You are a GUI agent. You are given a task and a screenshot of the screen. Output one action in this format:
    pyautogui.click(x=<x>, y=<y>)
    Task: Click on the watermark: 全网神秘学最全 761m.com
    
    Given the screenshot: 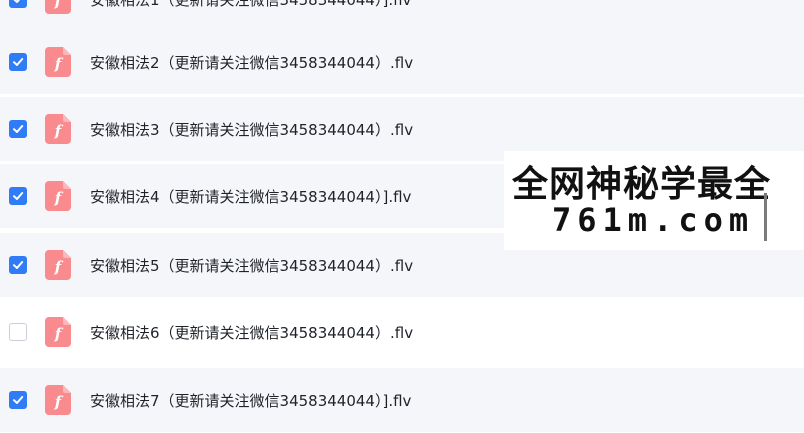 What is the action you would take?
    pyautogui.click(x=654, y=200)
    